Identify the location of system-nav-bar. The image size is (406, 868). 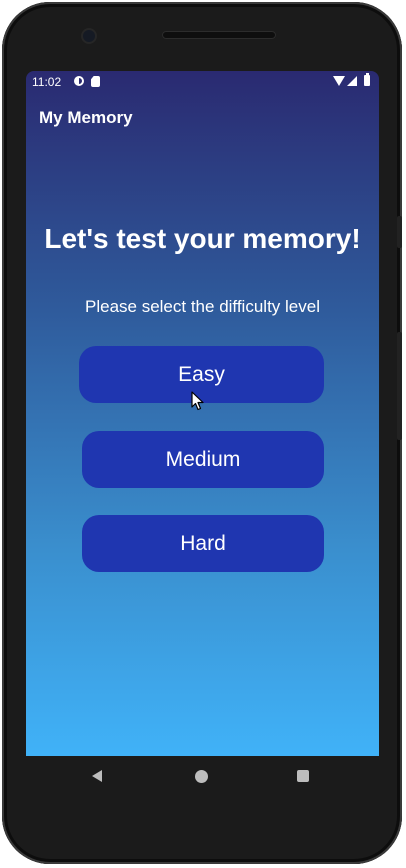
(202, 777).